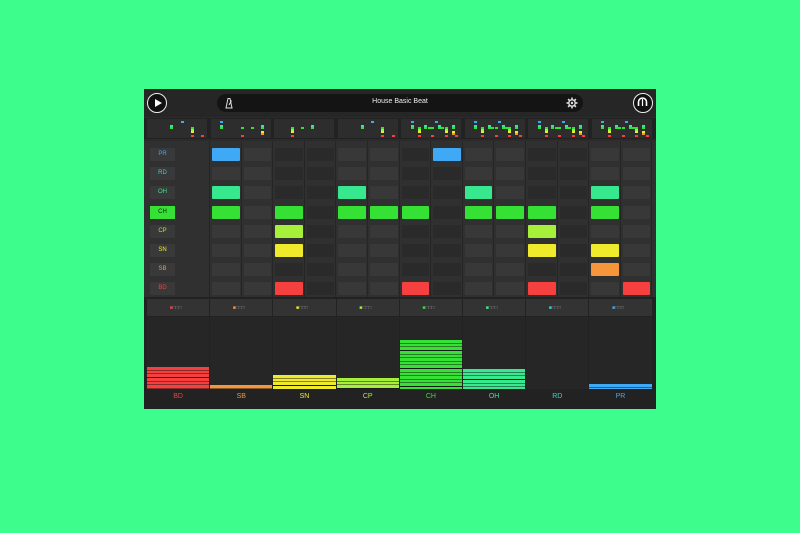 The image size is (800, 533). What do you see at coordinates (162, 250) in the screenshot?
I see `track-label-sn: SN` at bounding box center [162, 250].